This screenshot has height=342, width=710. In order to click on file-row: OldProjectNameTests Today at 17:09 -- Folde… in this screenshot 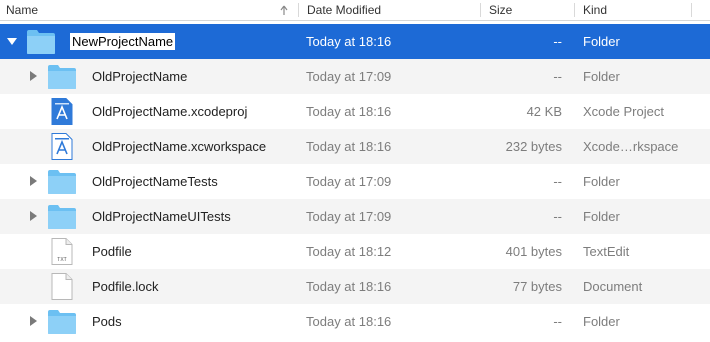, I will do `click(355, 181)`.